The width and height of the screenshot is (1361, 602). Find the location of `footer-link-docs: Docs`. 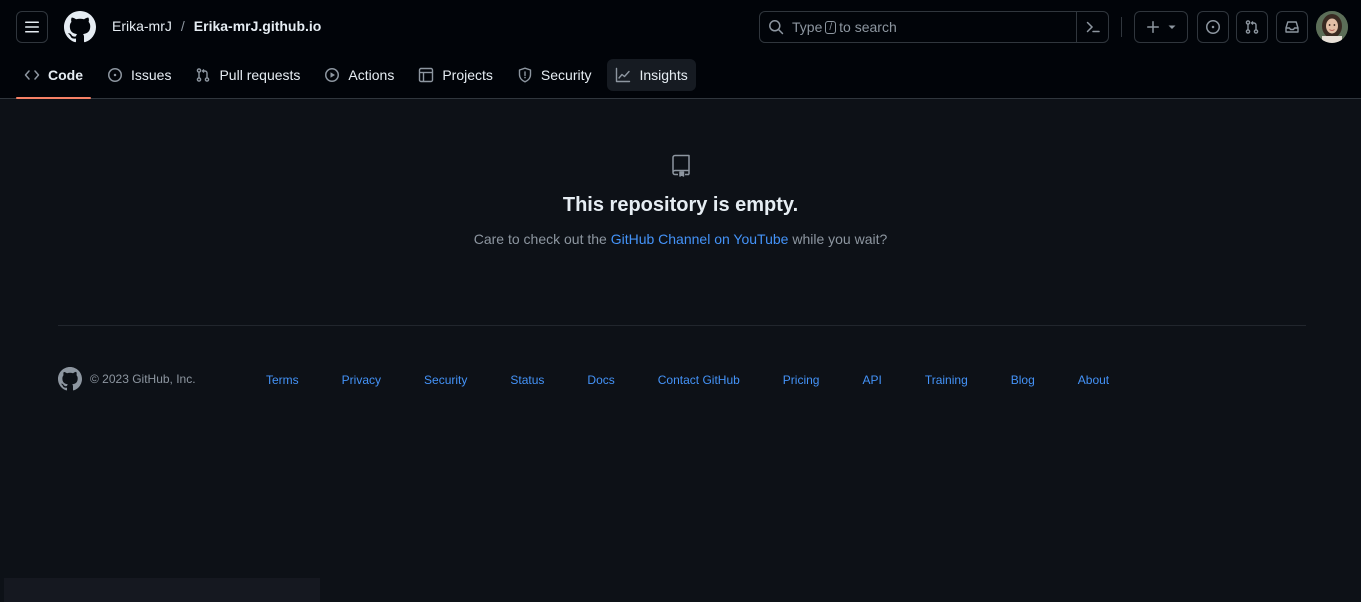

footer-link-docs: Docs is located at coordinates (600, 380).